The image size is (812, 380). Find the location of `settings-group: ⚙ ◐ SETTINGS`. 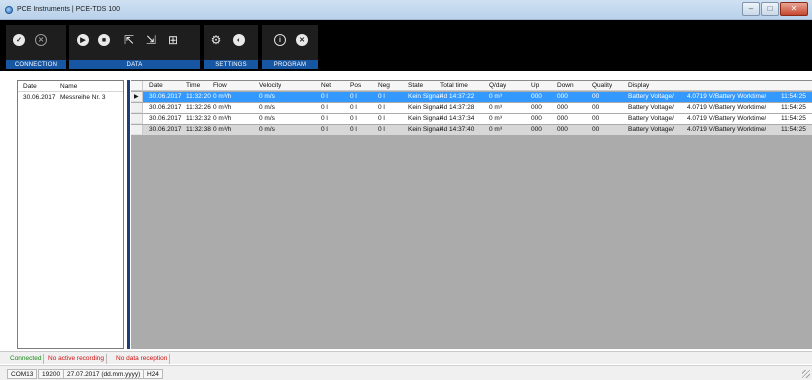

settings-group: ⚙ ◐ SETTINGS is located at coordinates (231, 47).